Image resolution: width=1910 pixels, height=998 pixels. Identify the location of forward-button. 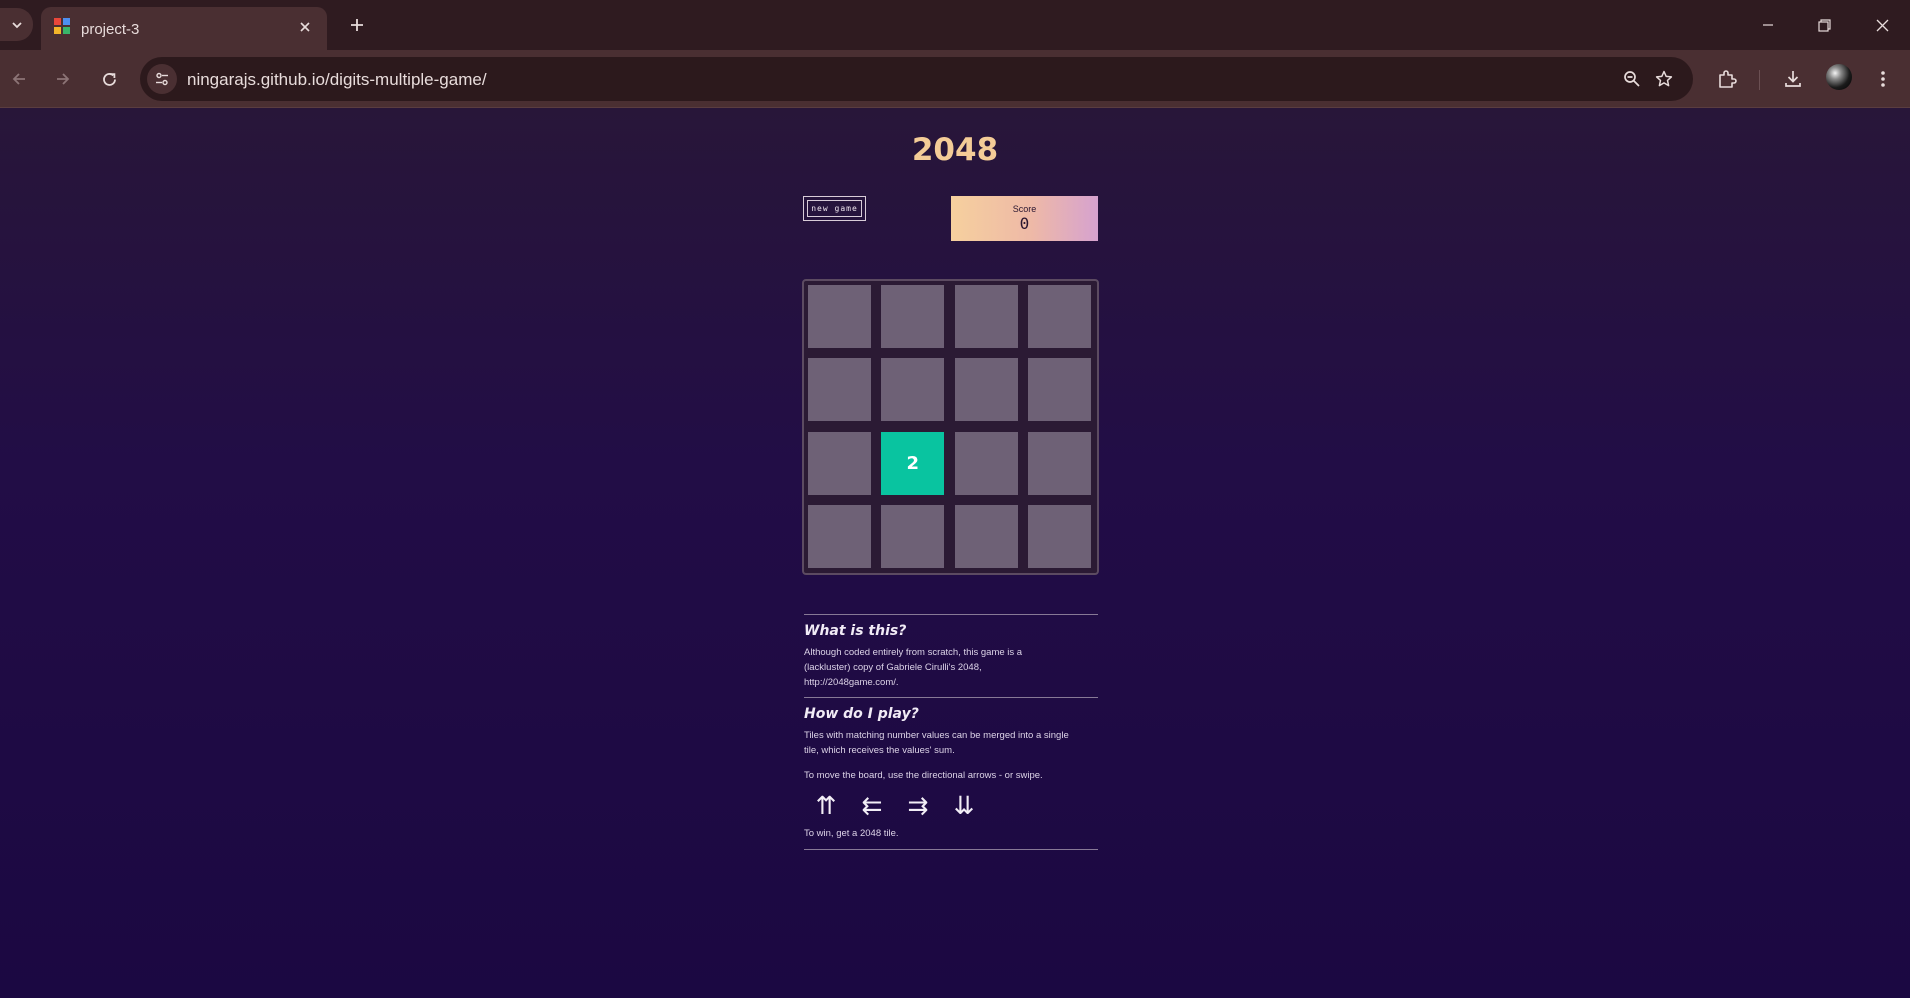
(63, 79).